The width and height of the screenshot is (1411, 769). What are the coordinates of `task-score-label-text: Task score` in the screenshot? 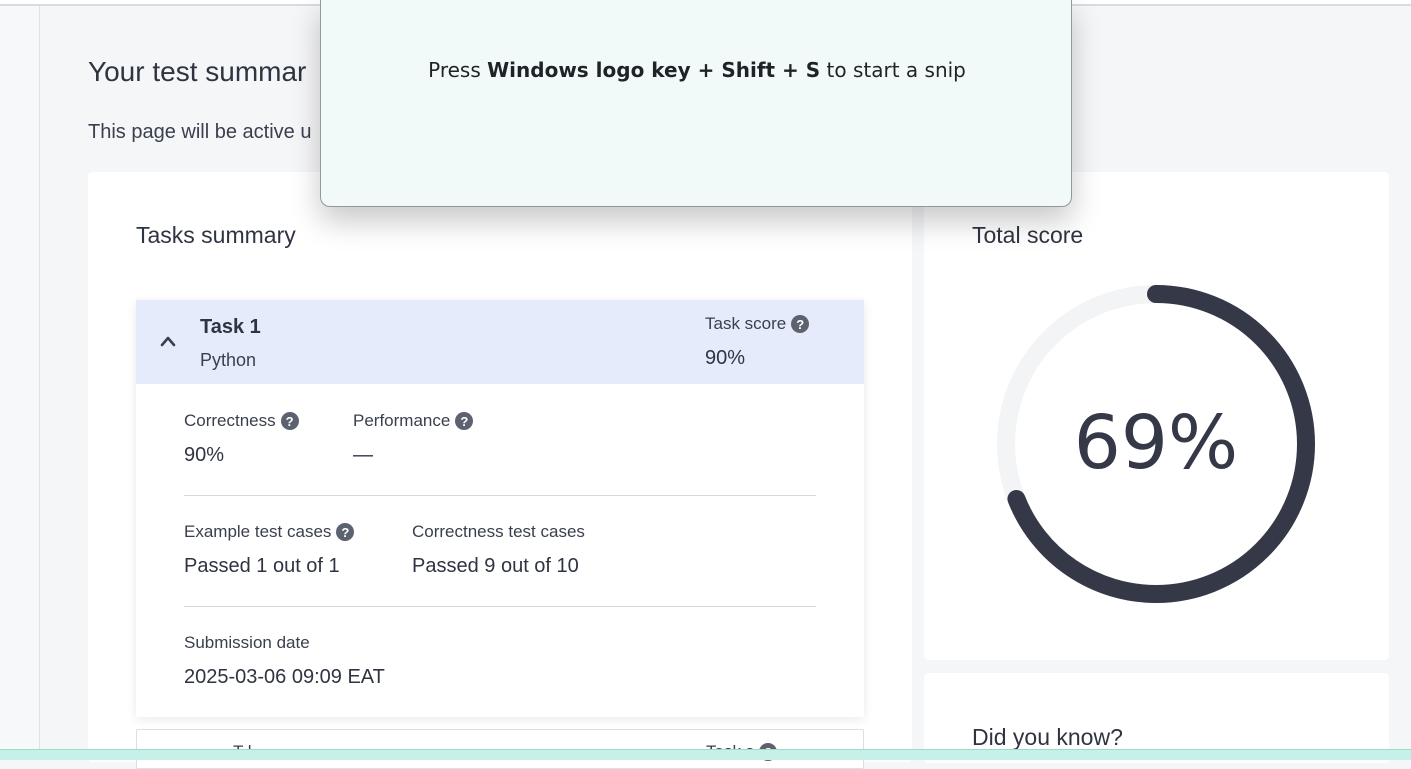 It's located at (746, 323).